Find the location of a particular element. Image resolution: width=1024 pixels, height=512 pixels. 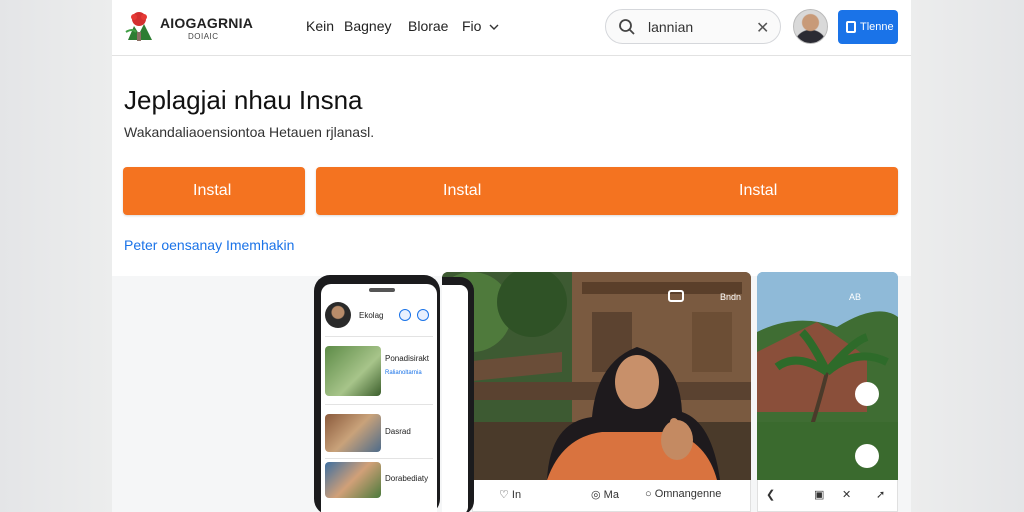

like-label: In is located at coordinates (516, 495).